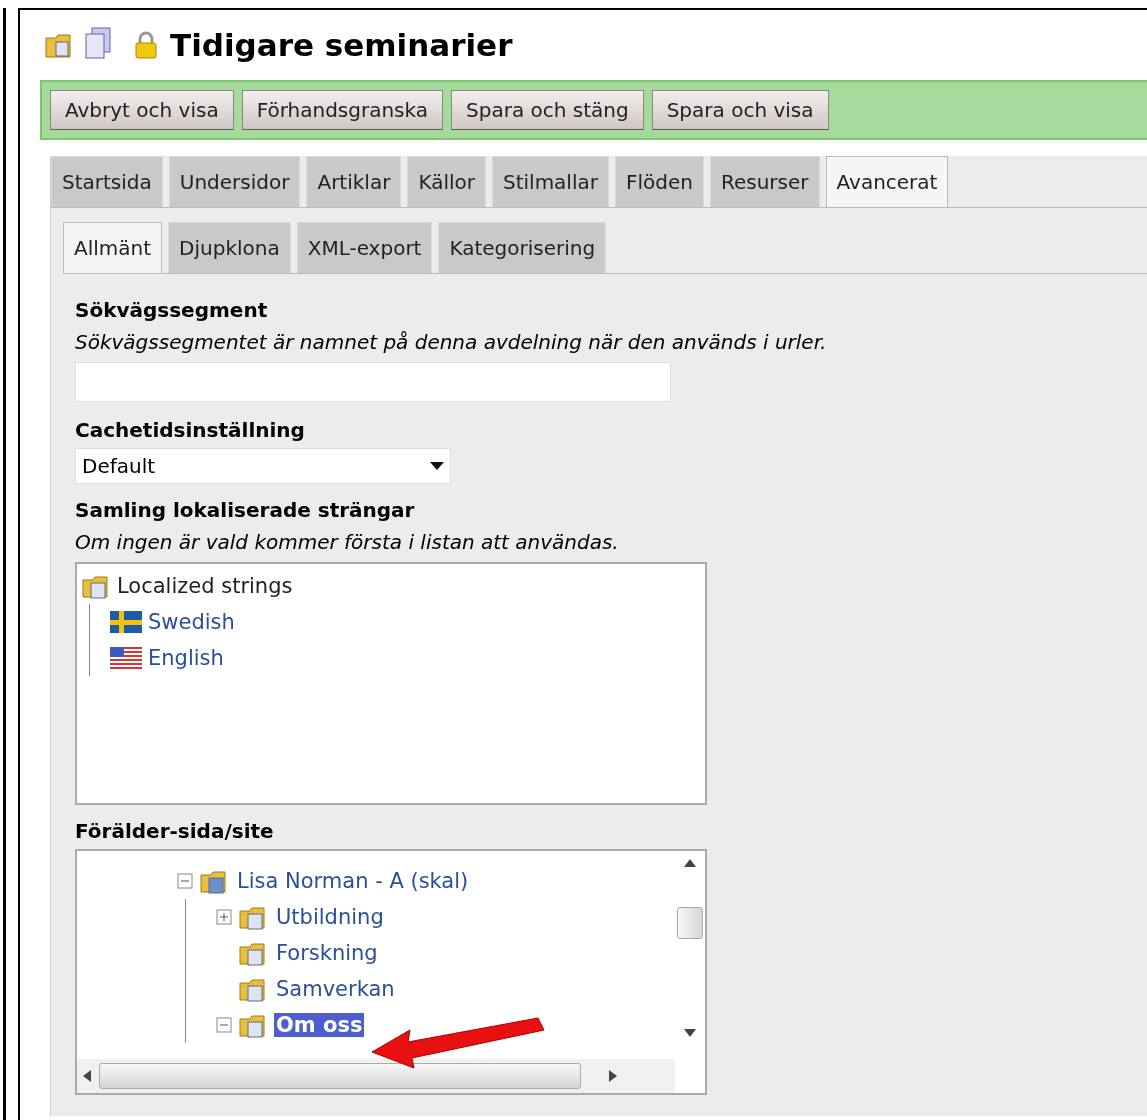 This screenshot has height=1120, width=1147. I want to click on tree-item: Utbildning, so click(330, 917).